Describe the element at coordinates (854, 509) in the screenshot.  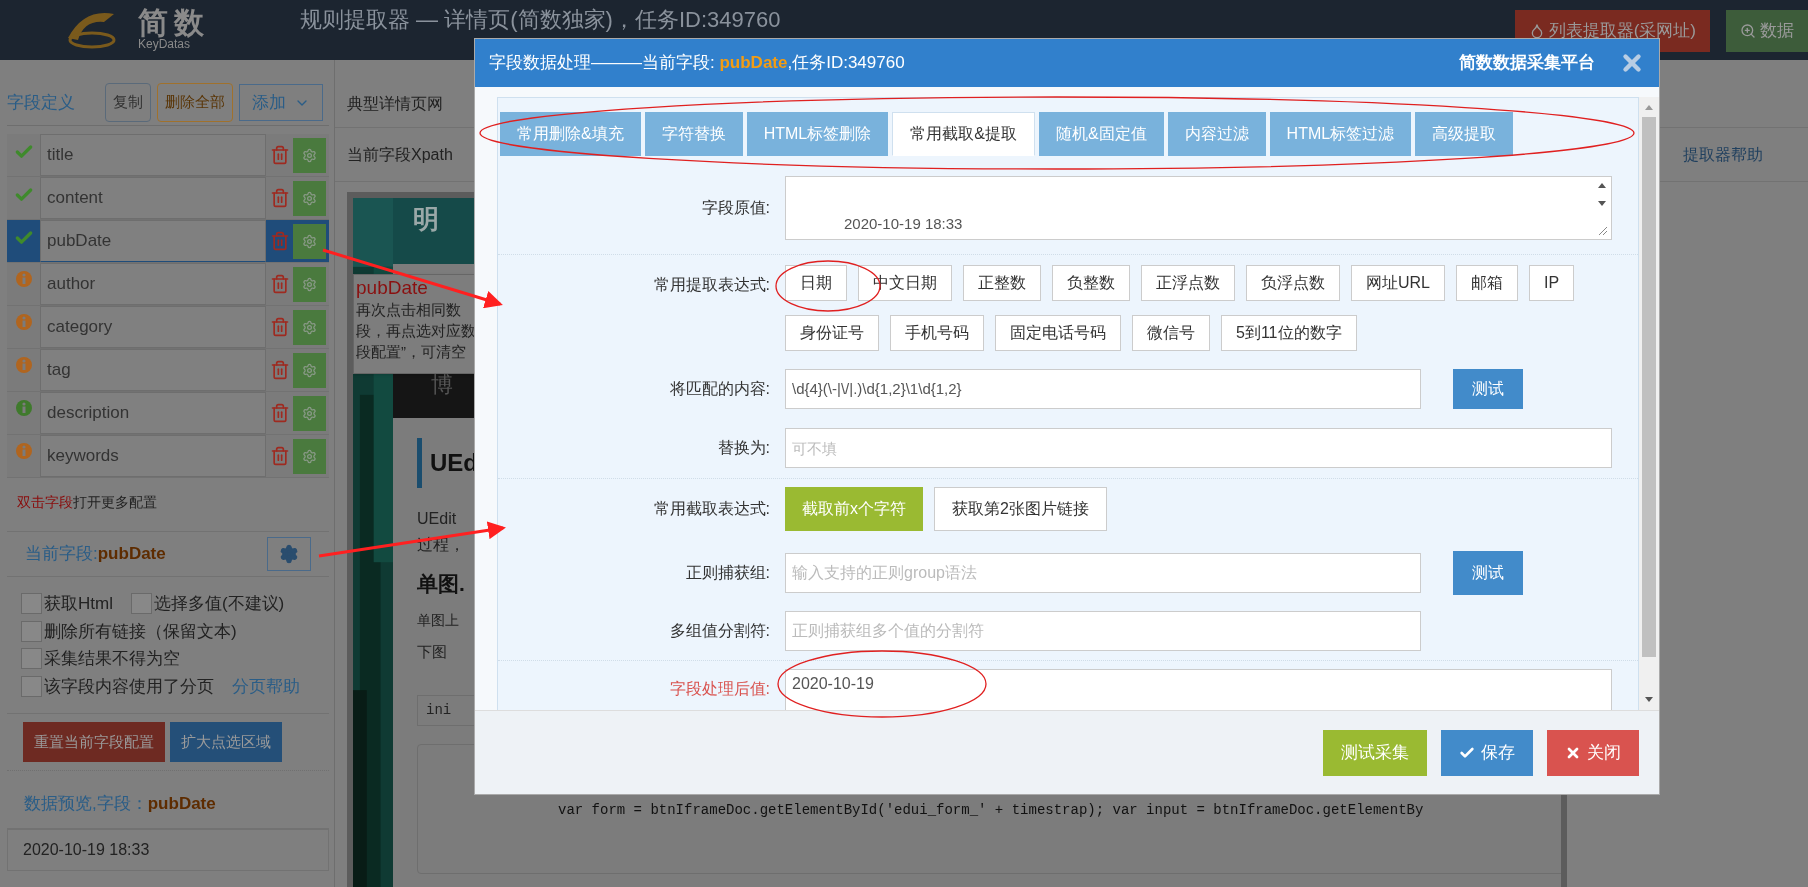
I see `cut-expression-button: 截取前x个字符` at that location.